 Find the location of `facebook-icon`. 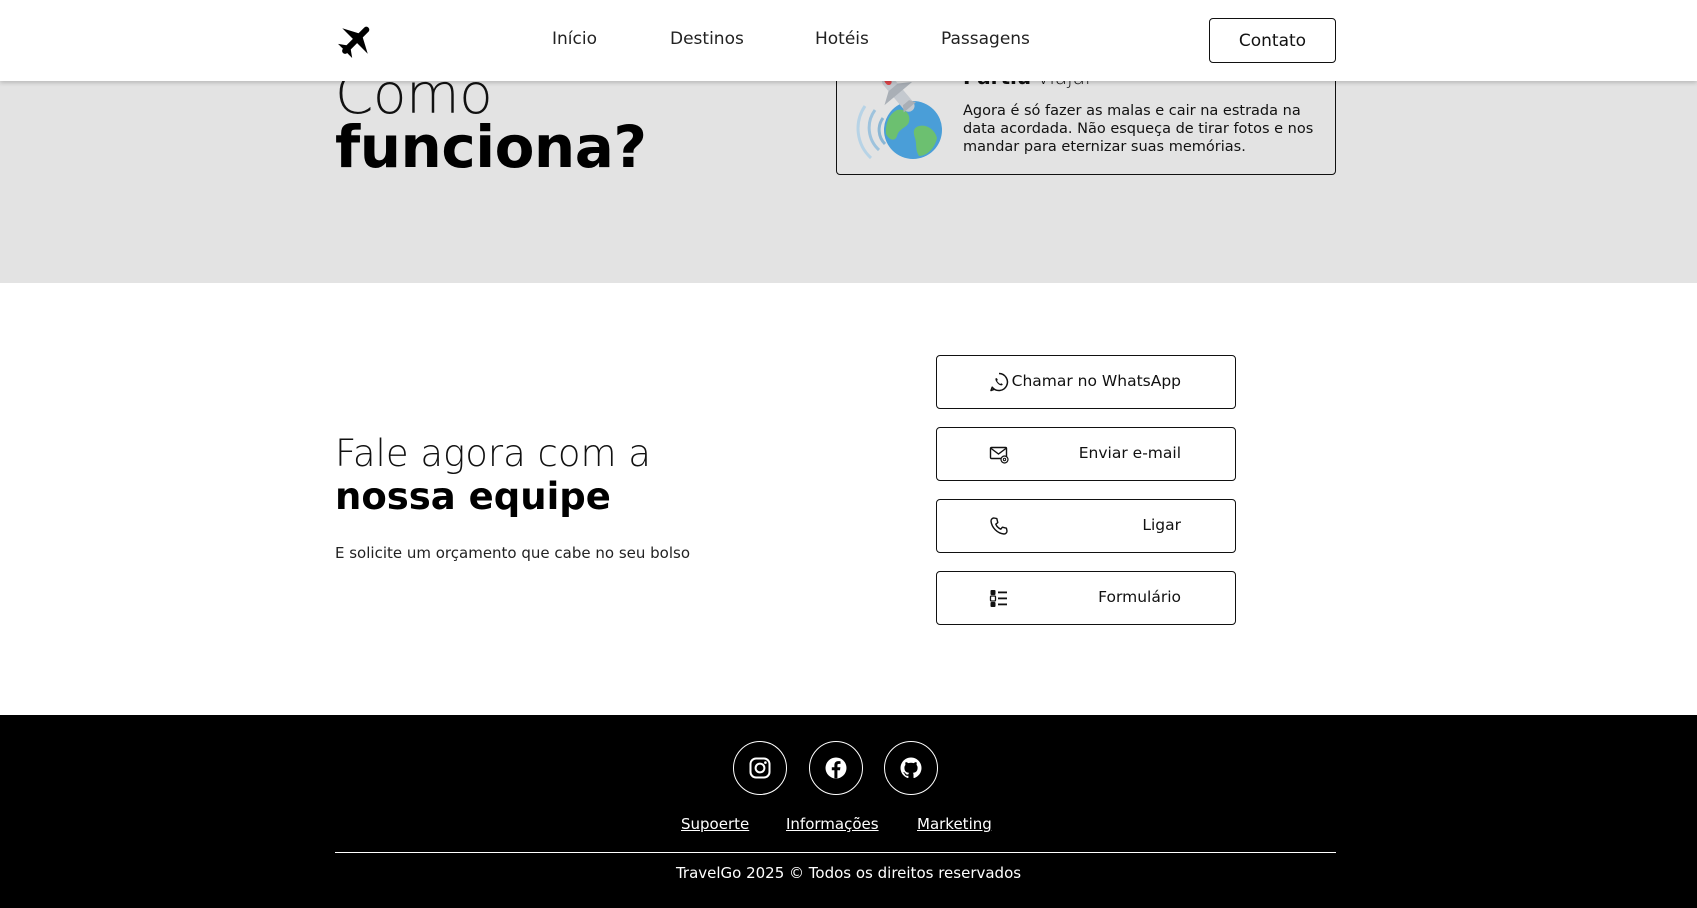

facebook-icon is located at coordinates (836, 768).